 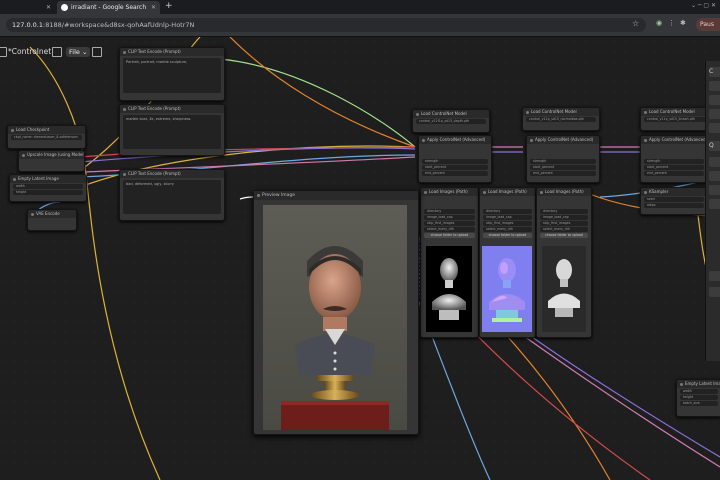 I want to click on menu-icon, so click(x=3, y=52).